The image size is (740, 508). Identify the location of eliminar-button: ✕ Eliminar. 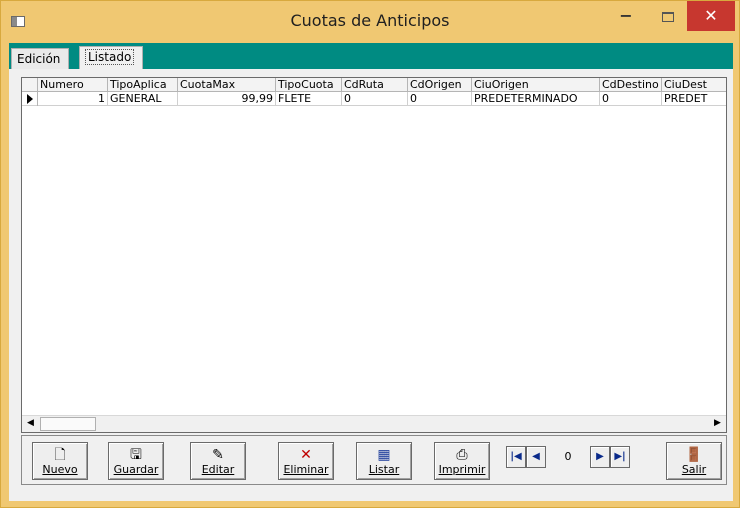
(306, 461).